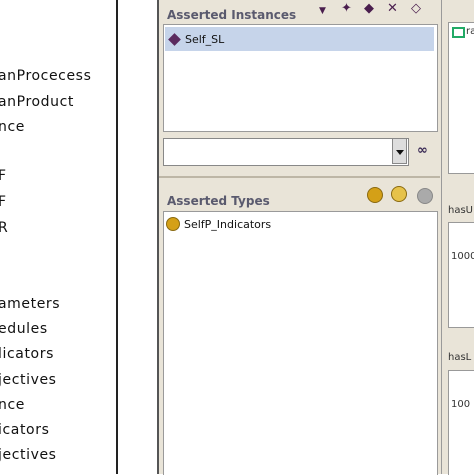  What do you see at coordinates (461, 98) in the screenshot?
I see `property-box: ra` at bounding box center [461, 98].